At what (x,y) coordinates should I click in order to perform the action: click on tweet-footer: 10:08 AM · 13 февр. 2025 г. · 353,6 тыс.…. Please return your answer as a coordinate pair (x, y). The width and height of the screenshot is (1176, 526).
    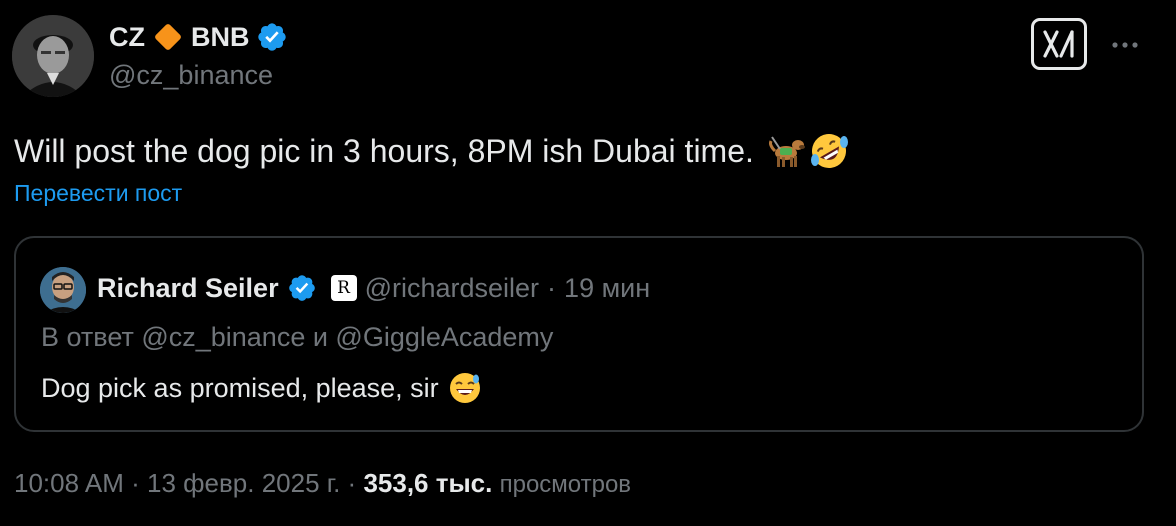
    Looking at the image, I should click on (322, 483).